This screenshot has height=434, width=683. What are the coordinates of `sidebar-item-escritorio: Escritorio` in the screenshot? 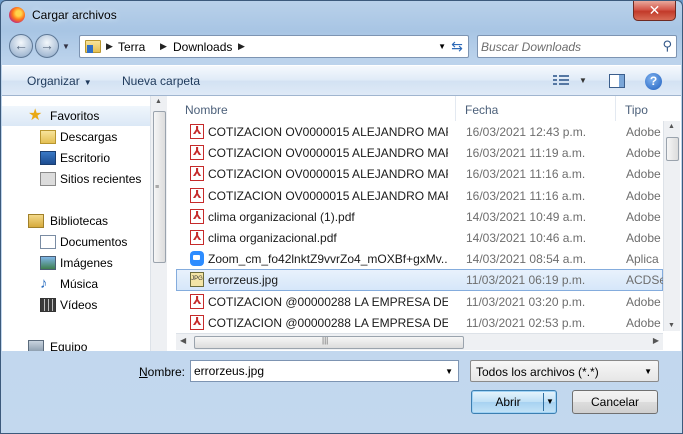 It's located at (77, 158).